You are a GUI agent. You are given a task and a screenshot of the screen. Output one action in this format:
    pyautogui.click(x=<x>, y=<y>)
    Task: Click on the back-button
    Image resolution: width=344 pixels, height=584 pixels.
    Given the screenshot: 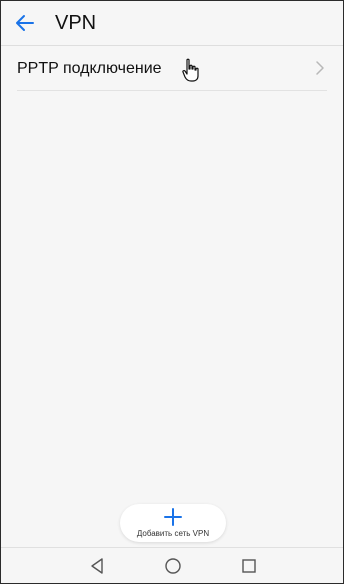 What is the action you would take?
    pyautogui.click(x=25, y=23)
    